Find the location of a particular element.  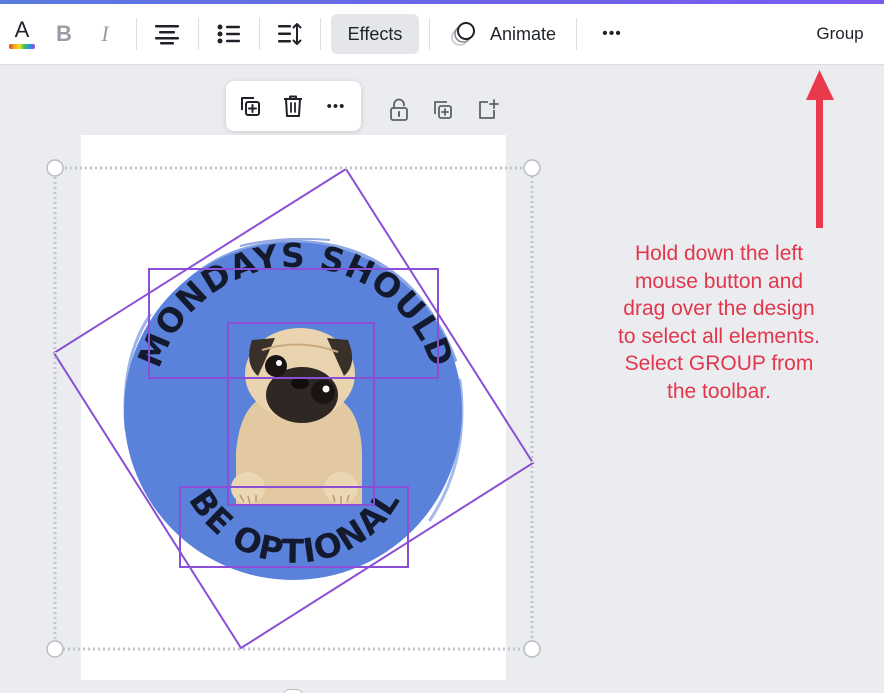

delete-button is located at coordinates (293, 106).